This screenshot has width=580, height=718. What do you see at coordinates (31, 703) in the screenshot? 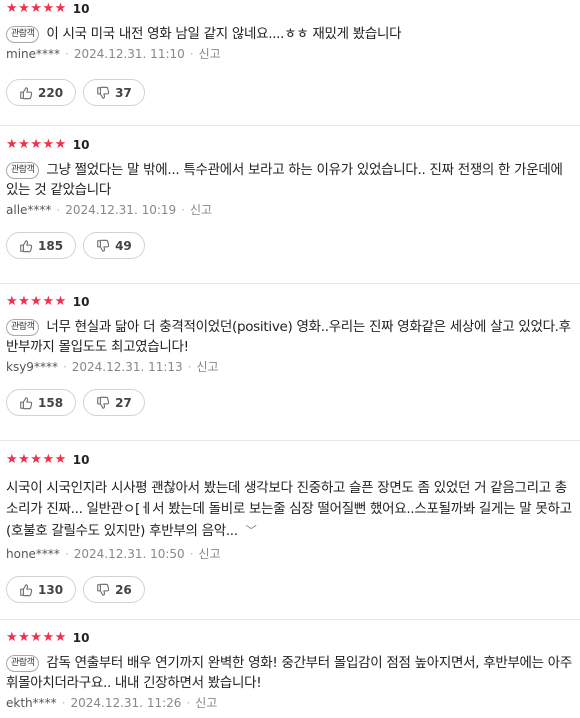
I see `author-id: ekth****` at bounding box center [31, 703].